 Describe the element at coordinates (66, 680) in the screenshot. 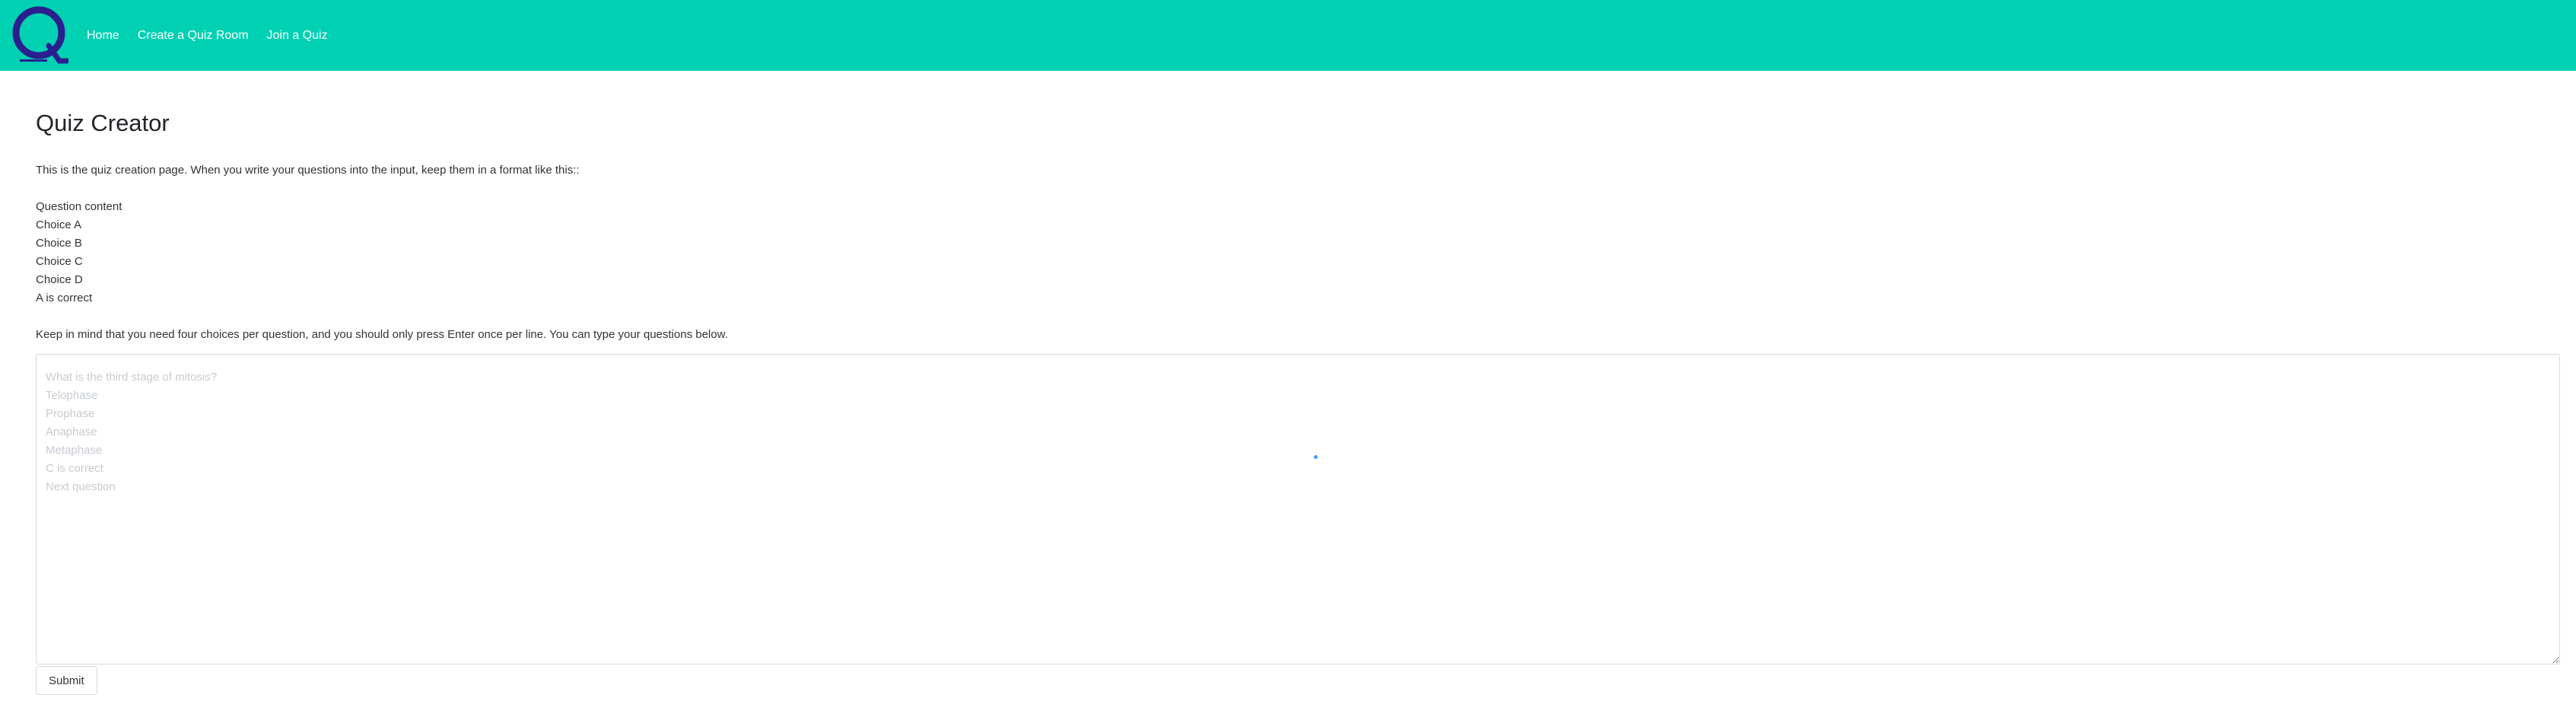

I see `submit-button: Submit` at that location.